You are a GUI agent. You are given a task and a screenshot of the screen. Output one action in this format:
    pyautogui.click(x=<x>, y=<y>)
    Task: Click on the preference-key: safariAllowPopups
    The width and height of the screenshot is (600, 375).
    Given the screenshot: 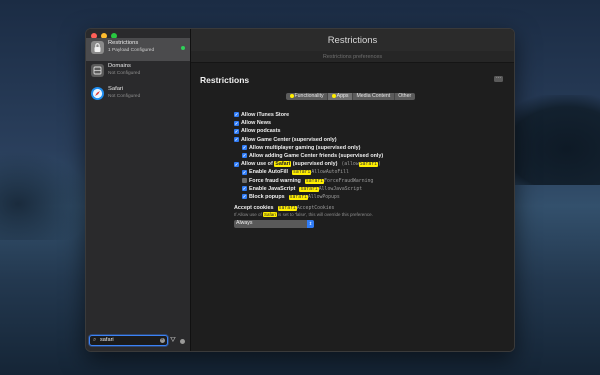 What is the action you would take?
    pyautogui.click(x=314, y=197)
    